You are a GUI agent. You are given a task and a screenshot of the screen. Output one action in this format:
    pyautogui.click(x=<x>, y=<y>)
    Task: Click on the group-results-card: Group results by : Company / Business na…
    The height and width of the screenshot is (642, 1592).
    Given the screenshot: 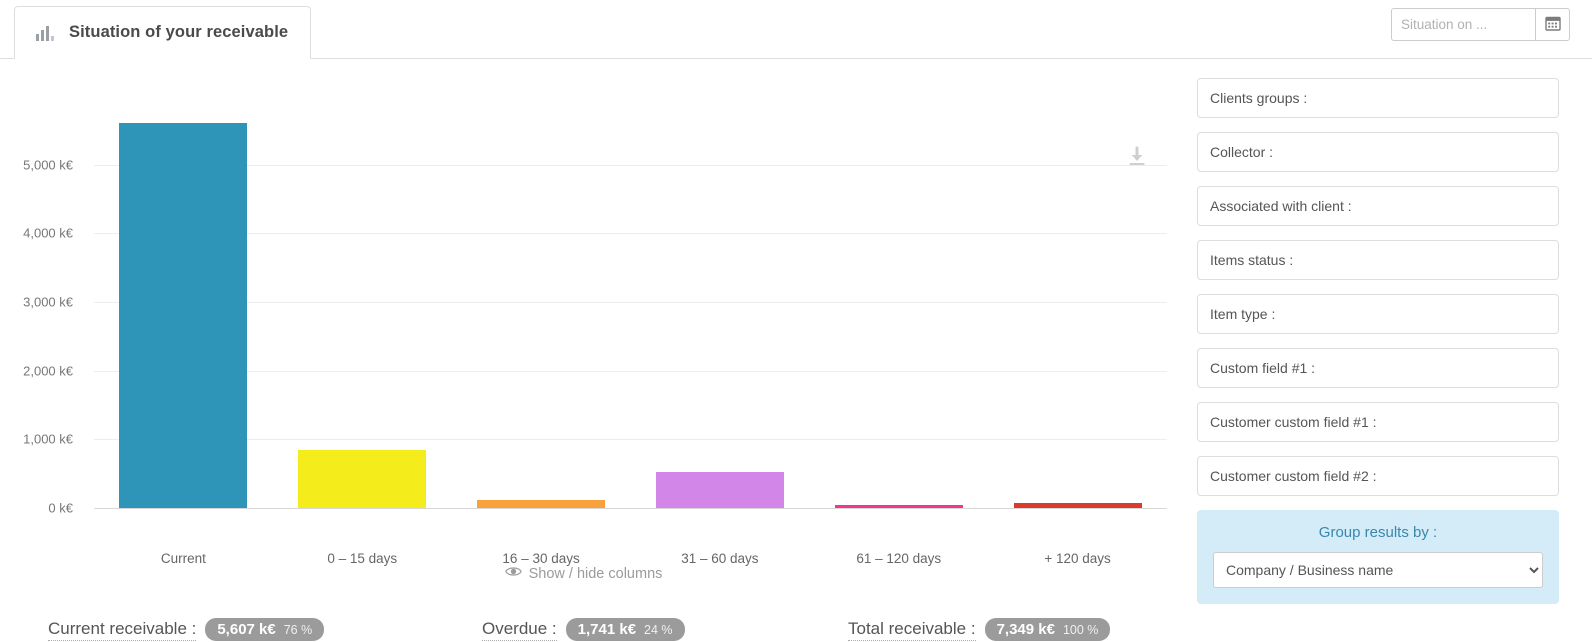 What is the action you would take?
    pyautogui.click(x=1378, y=557)
    